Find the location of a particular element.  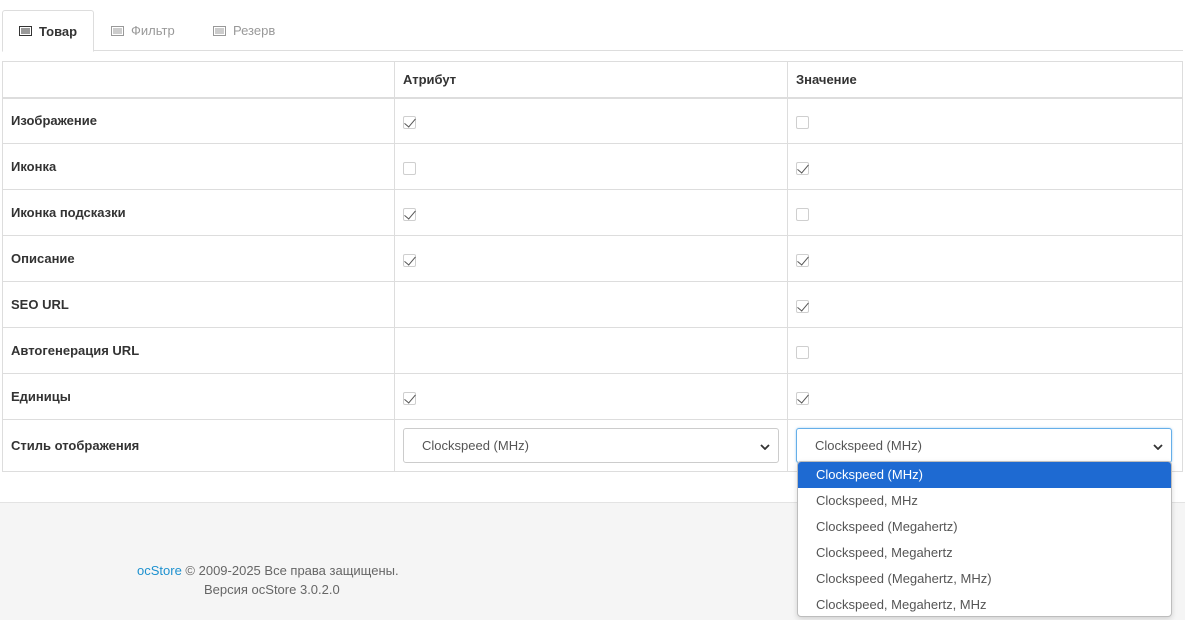

value-display-style-select: Clockspeed (MHz) is located at coordinates (984, 445).